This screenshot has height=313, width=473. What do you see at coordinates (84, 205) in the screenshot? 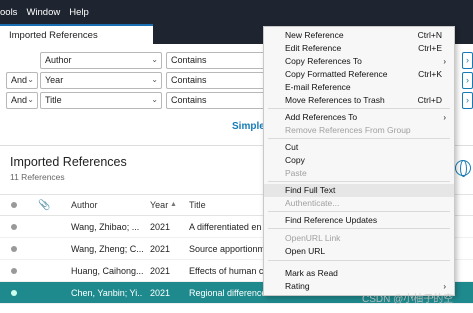
I see `column-author: Author` at bounding box center [84, 205].